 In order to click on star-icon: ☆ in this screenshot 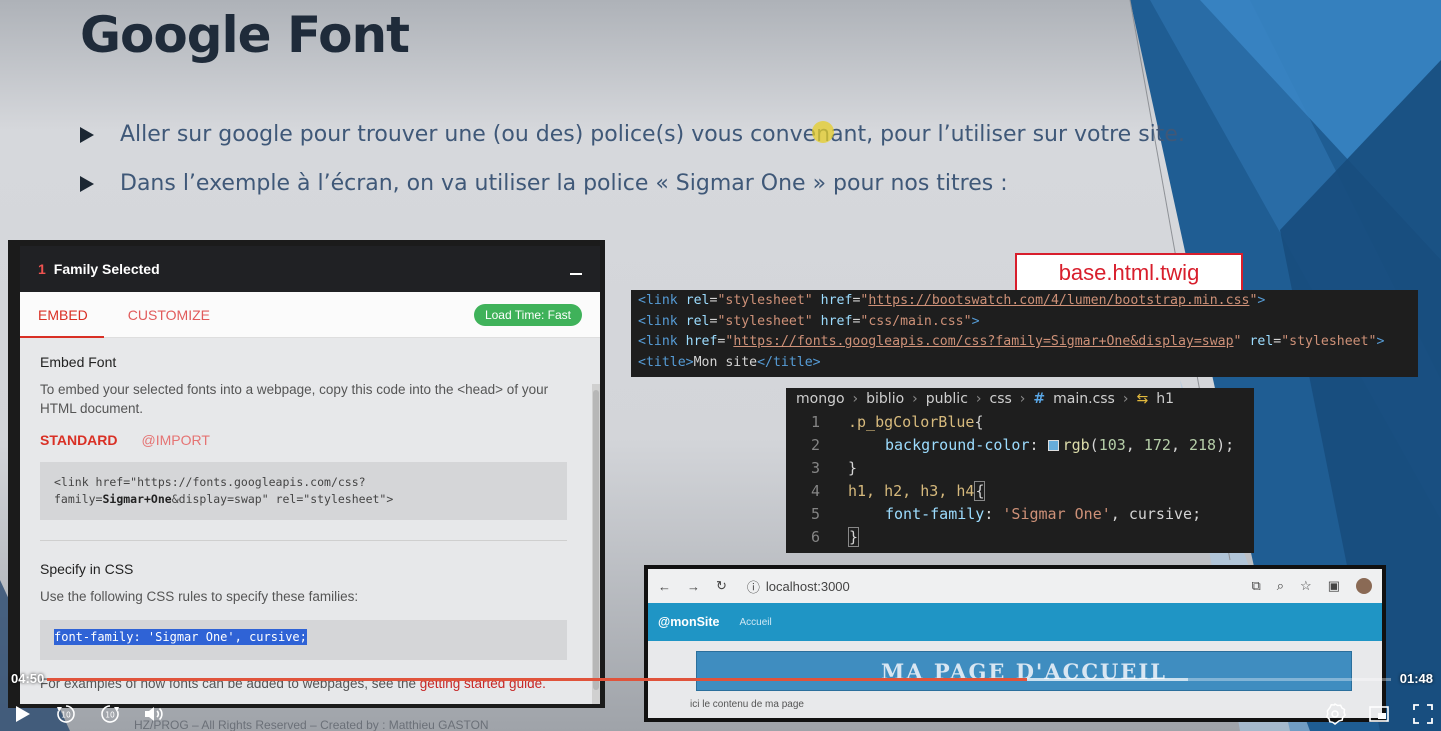, I will do `click(1306, 586)`.